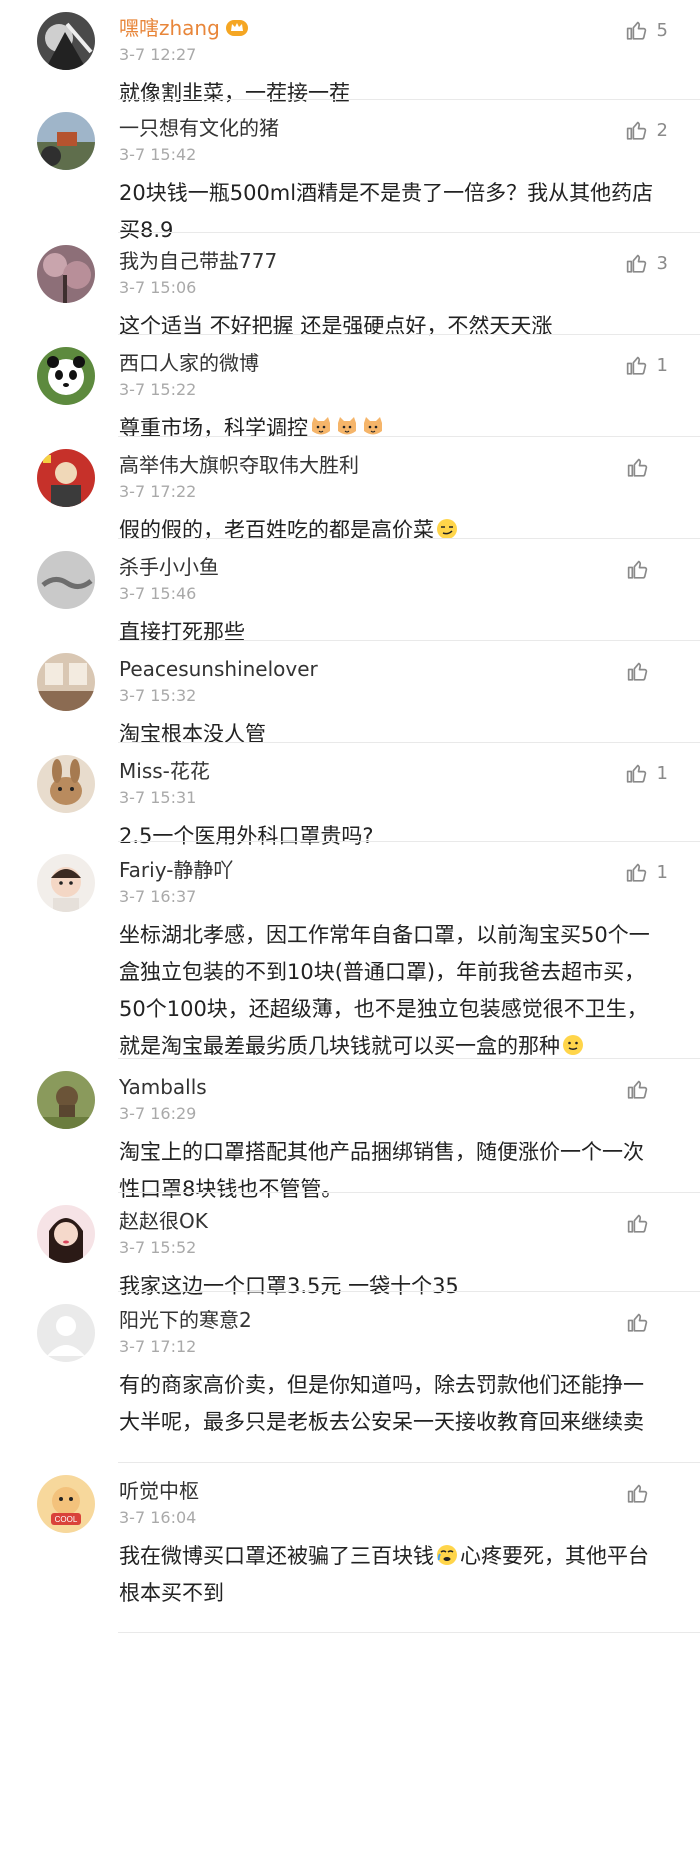  What do you see at coordinates (409, 1632) in the screenshot?
I see `divider` at bounding box center [409, 1632].